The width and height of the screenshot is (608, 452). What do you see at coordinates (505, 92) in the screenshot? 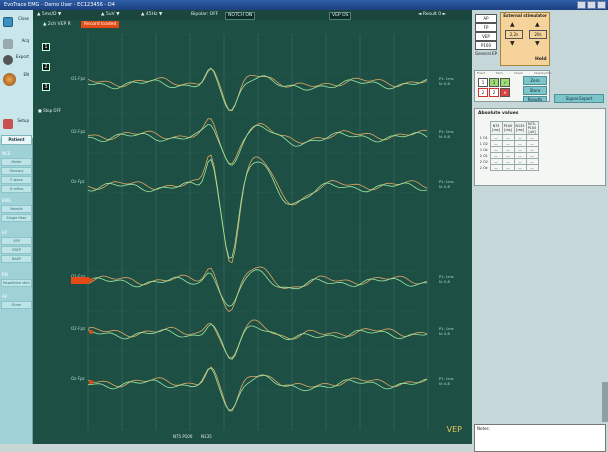
I see `stim-cross-2: ✕` at bounding box center [505, 92].